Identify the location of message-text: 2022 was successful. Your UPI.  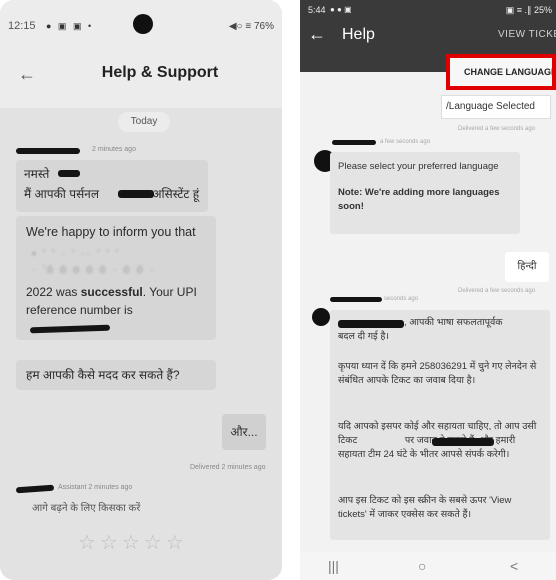
(111, 292).